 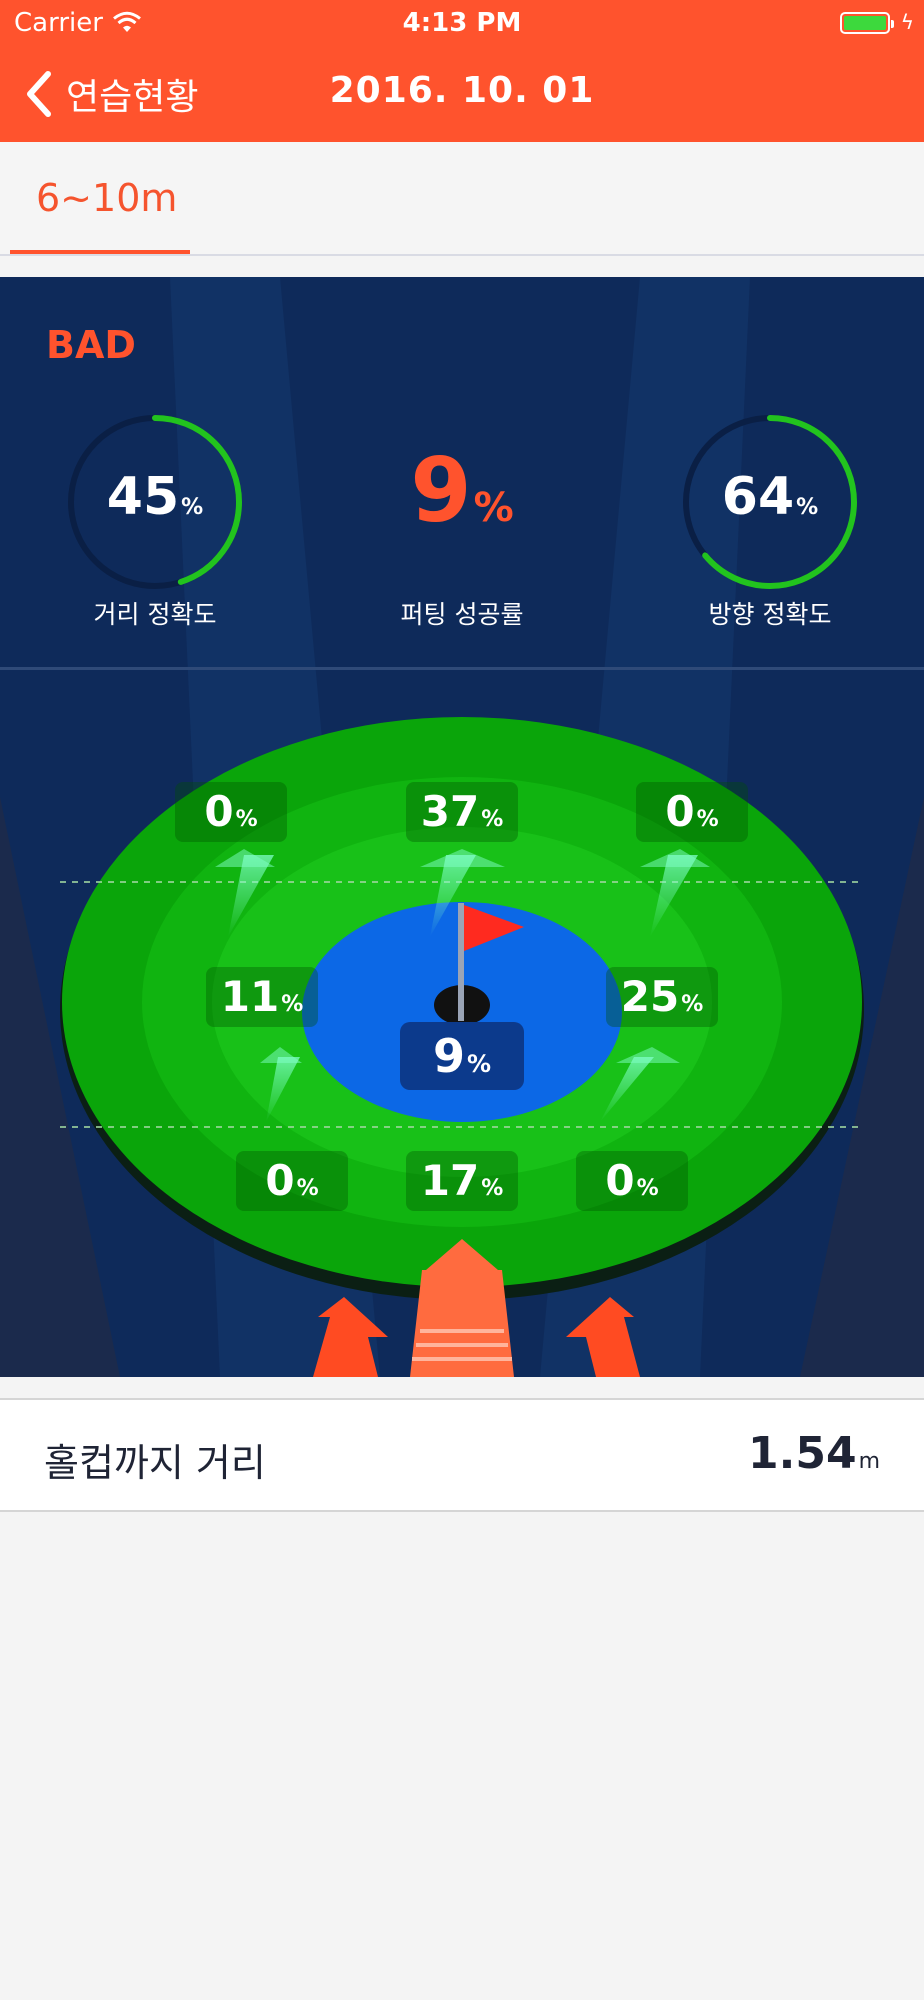 What do you see at coordinates (100, 252) in the screenshot?
I see `tab-selected-indicator` at bounding box center [100, 252].